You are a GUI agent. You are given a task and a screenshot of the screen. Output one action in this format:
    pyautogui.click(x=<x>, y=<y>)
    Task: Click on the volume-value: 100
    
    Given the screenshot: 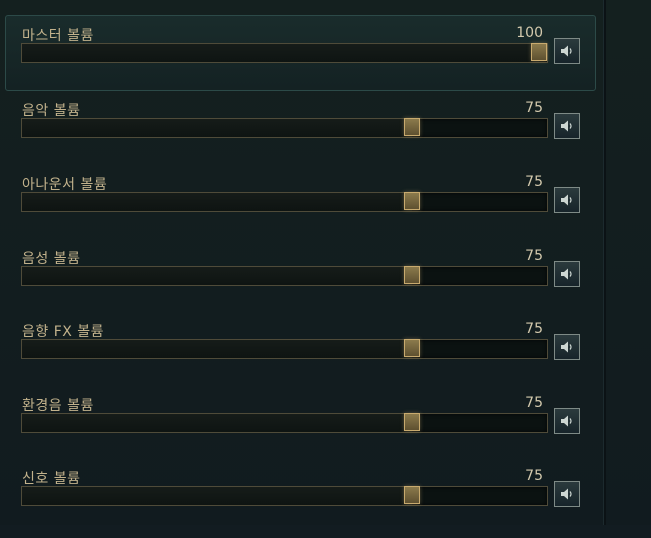 What is the action you would take?
    pyautogui.click(x=529, y=33)
    